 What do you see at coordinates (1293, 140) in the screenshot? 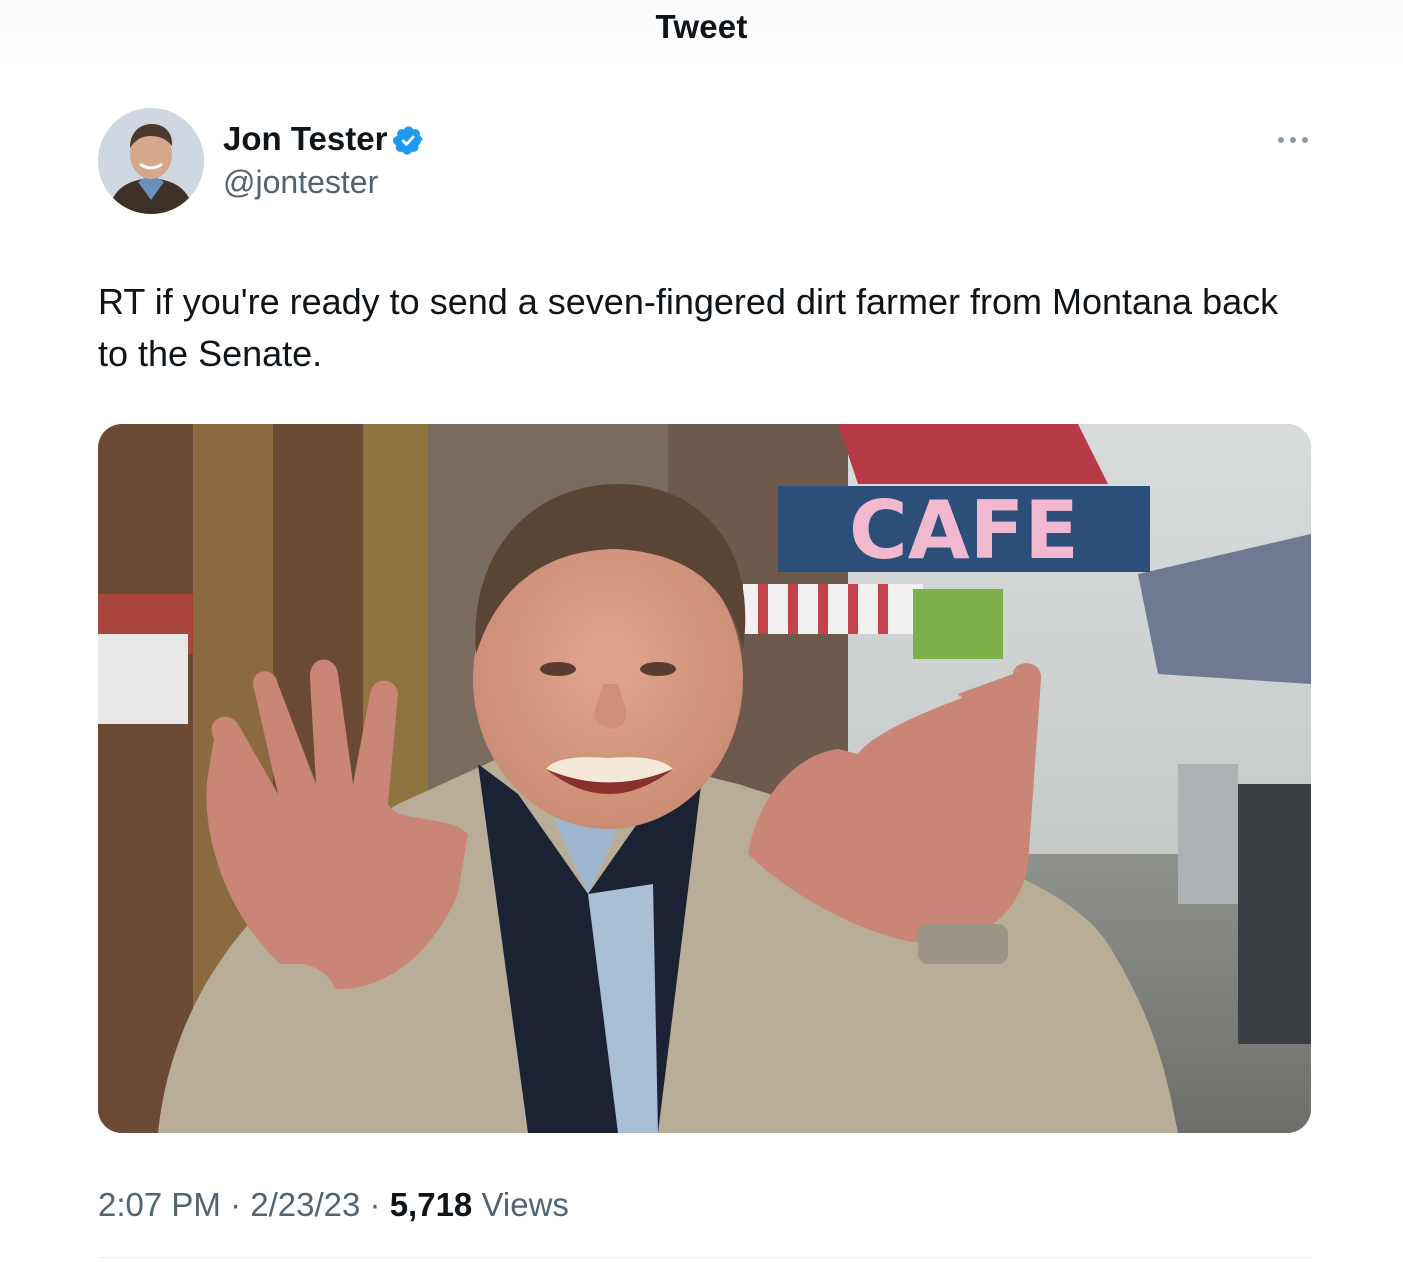
I see `more-options-icon` at bounding box center [1293, 140].